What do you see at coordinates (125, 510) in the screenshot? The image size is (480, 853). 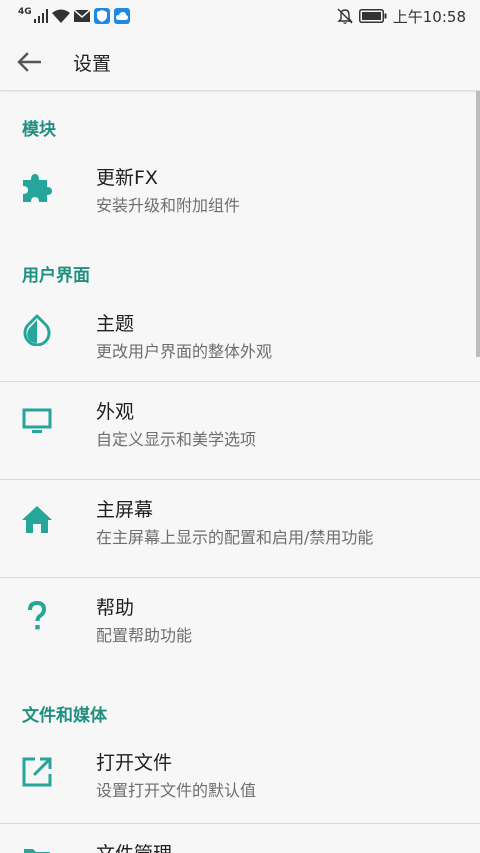 I see `item-title: 主屏幕` at bounding box center [125, 510].